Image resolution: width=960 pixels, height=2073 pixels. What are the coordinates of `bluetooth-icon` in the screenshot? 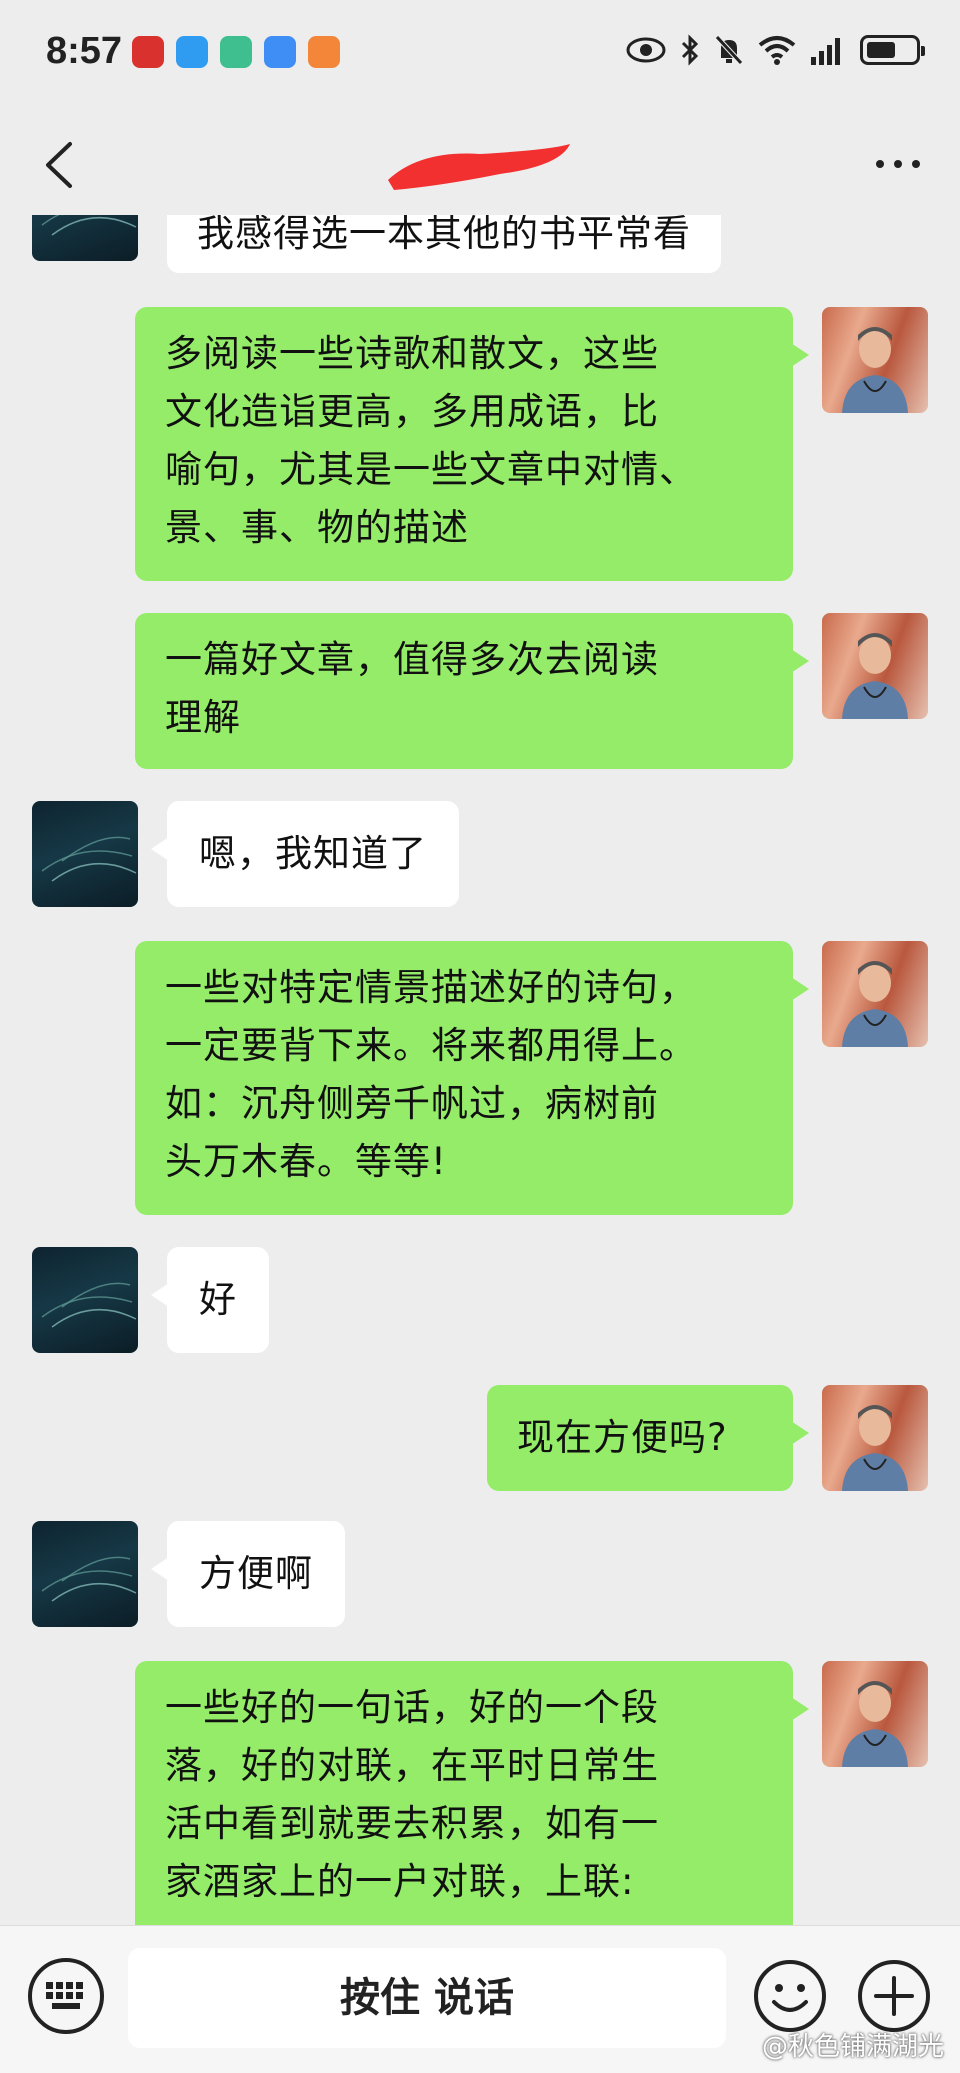 It's located at (690, 50).